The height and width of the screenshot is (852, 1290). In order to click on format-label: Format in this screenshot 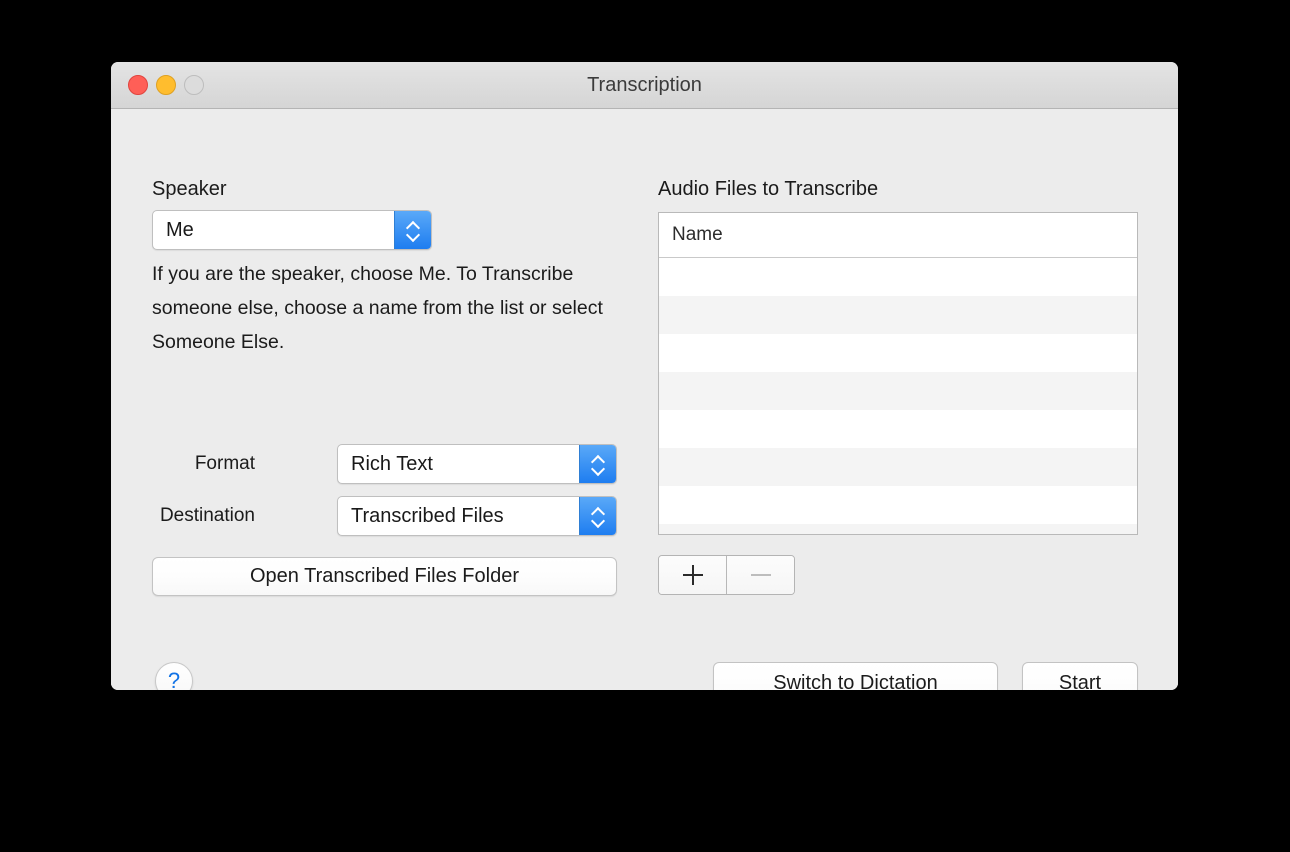, I will do `click(224, 463)`.